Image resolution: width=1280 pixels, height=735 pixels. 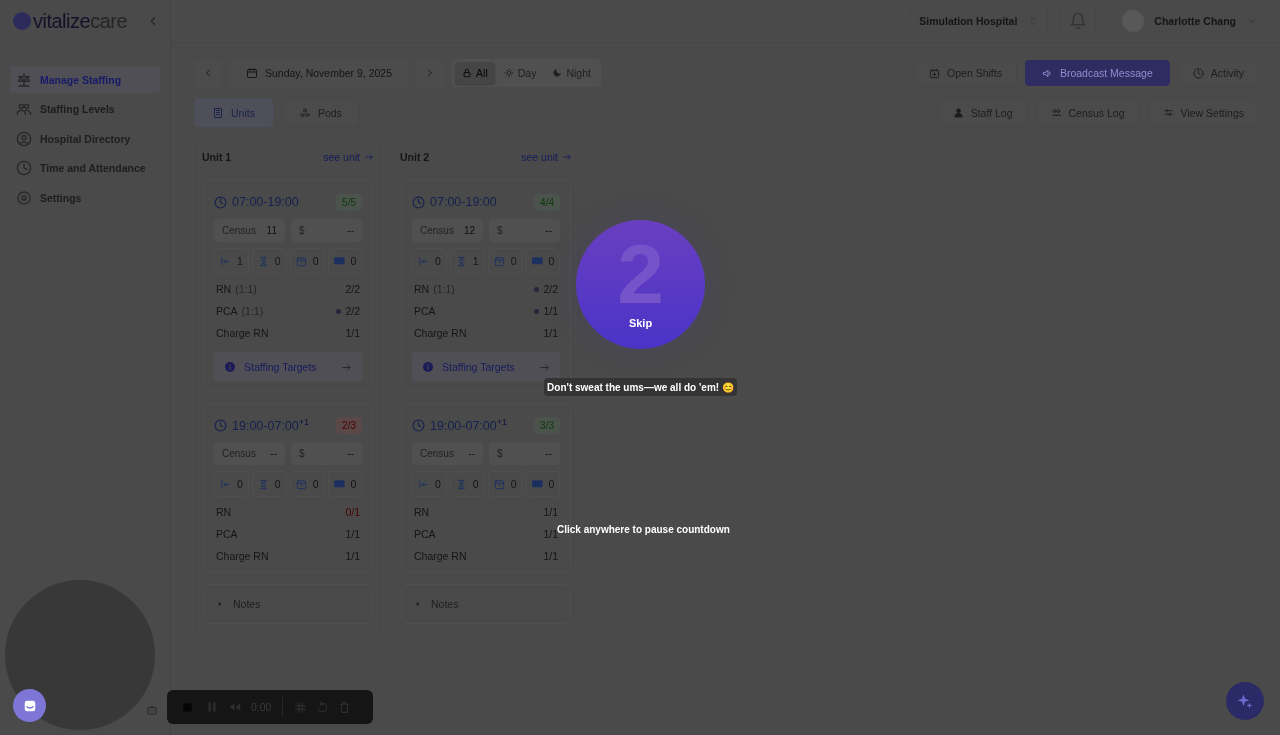 I want to click on action-button: Broadcast Message, so click(x=1097, y=73).